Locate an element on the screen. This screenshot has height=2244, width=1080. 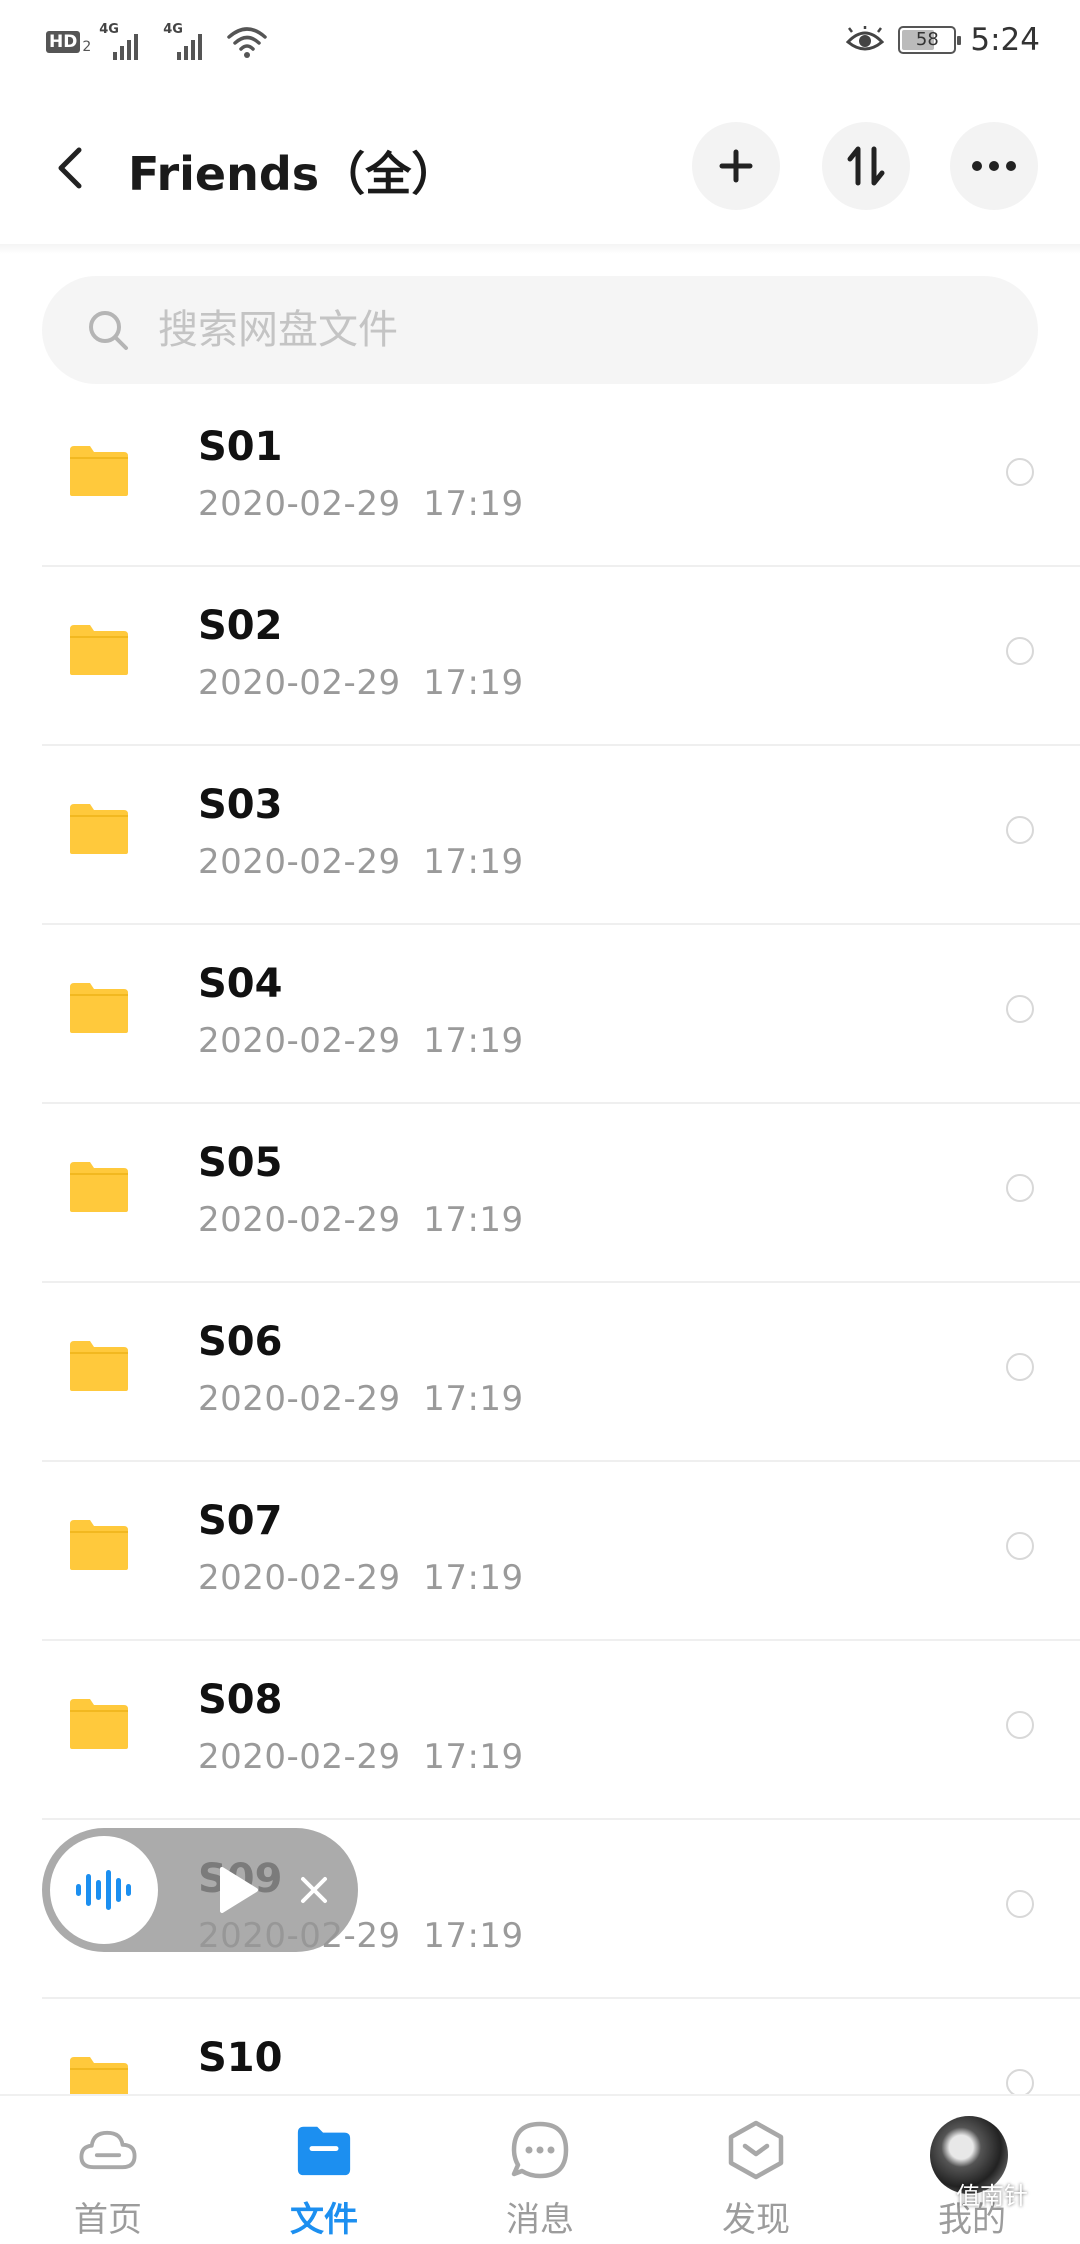
status-right: 58 5:24 is located at coordinates (943, 40).